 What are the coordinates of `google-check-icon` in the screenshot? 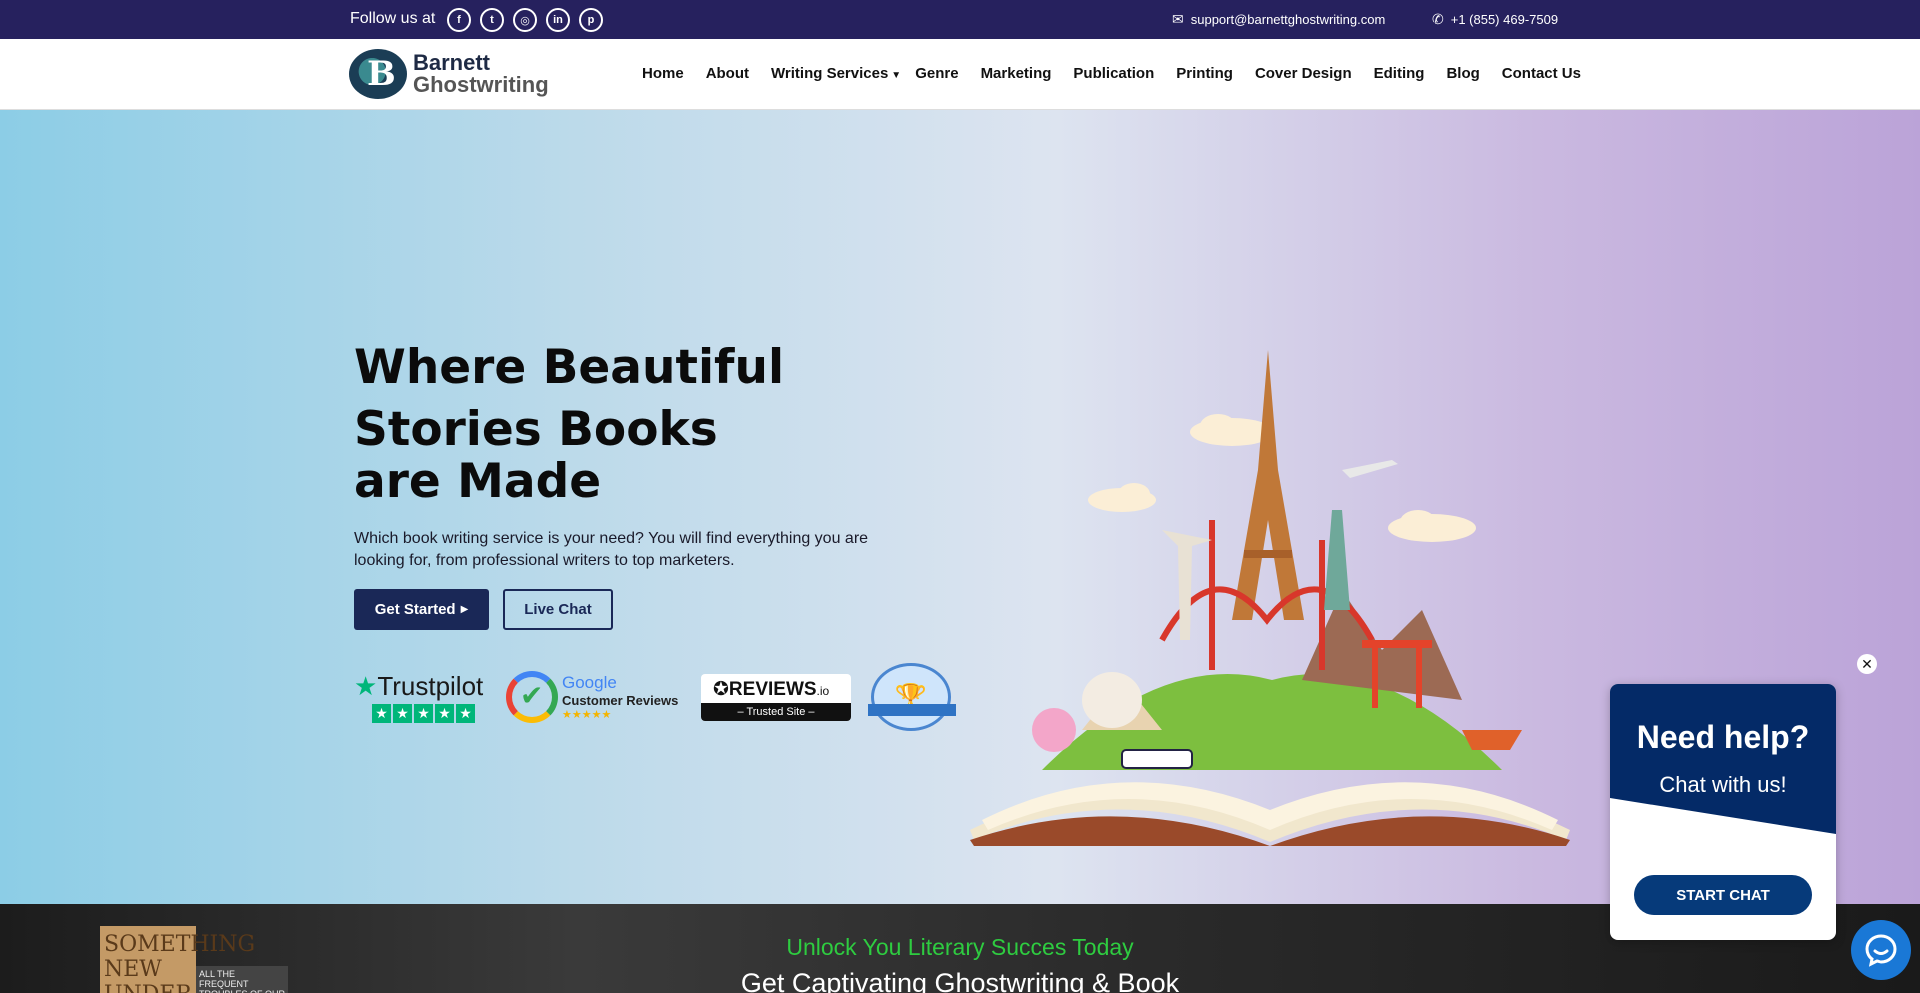 It's located at (532, 697).